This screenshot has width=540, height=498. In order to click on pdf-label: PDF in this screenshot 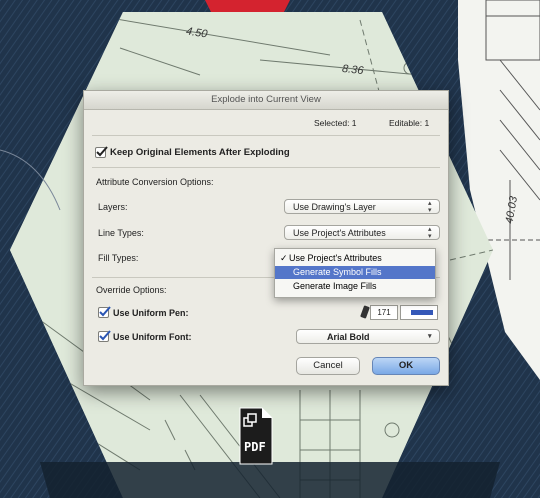, I will do `click(255, 447)`.